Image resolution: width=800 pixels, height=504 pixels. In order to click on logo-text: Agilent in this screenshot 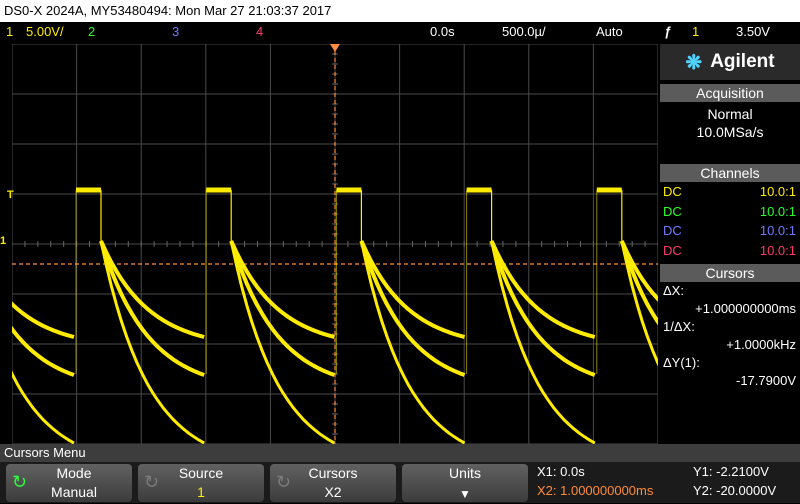, I will do `click(742, 61)`.